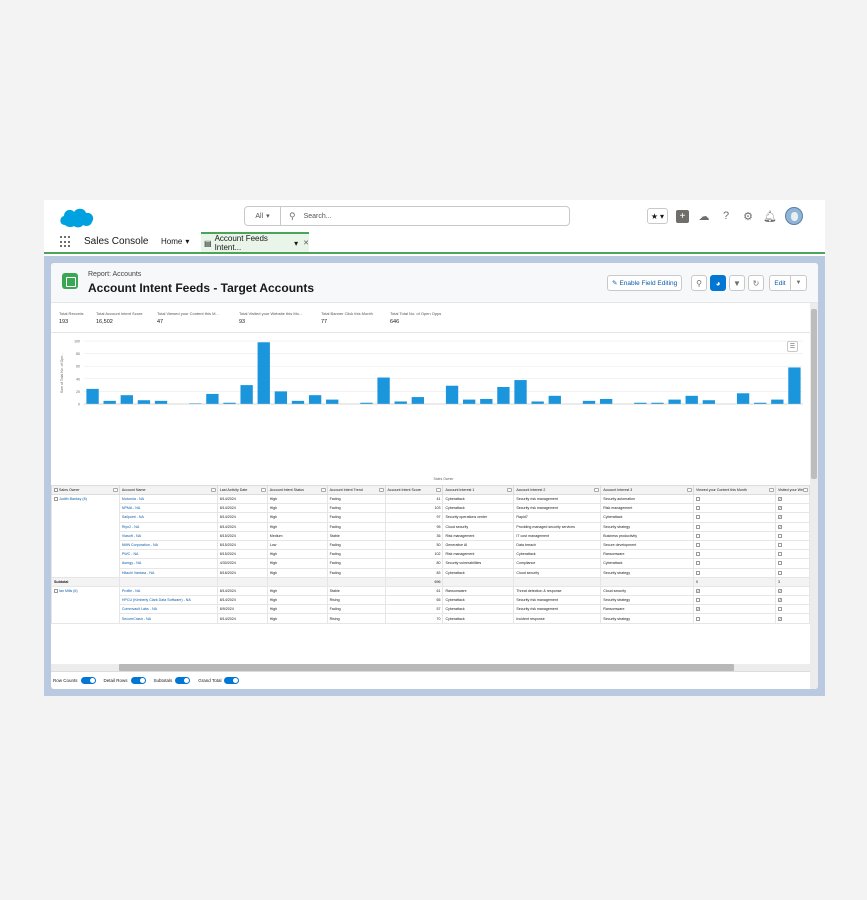  Describe the element at coordinates (748, 216) in the screenshot. I see `setup-gear-icon: ⚙` at that location.